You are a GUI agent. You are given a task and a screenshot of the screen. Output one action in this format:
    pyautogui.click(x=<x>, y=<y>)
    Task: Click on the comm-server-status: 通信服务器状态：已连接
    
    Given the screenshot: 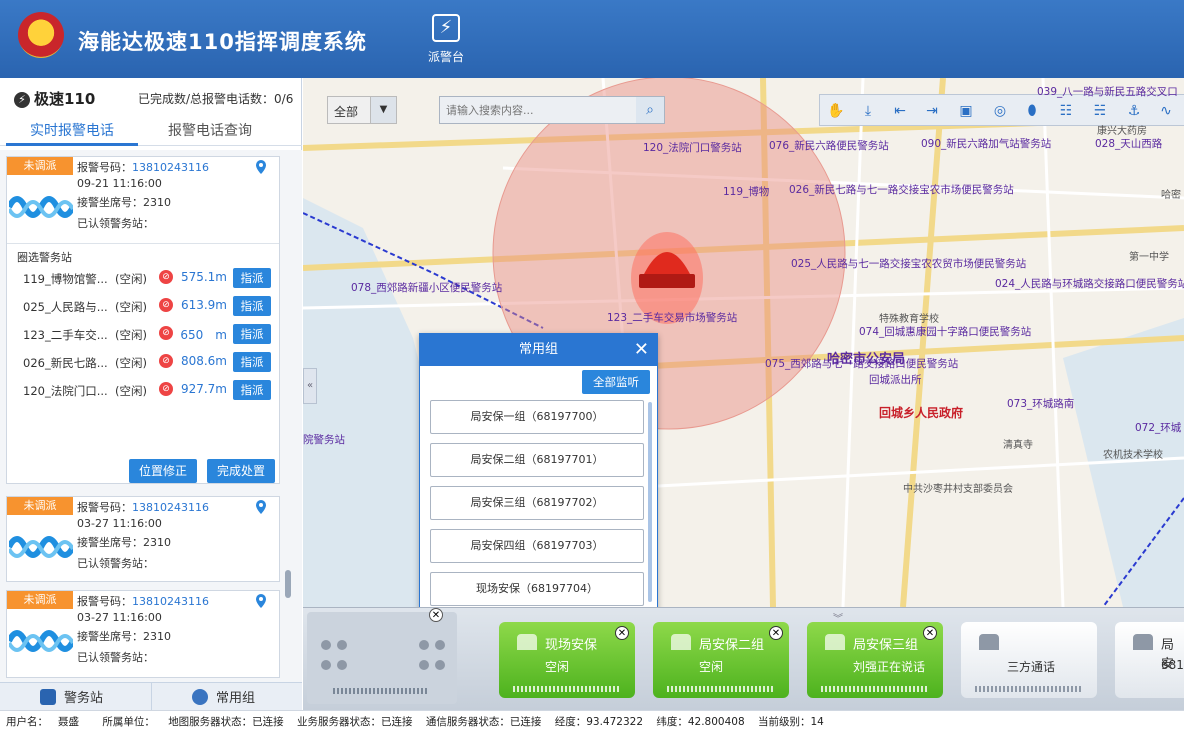 What is the action you would take?
    pyautogui.click(x=483, y=722)
    